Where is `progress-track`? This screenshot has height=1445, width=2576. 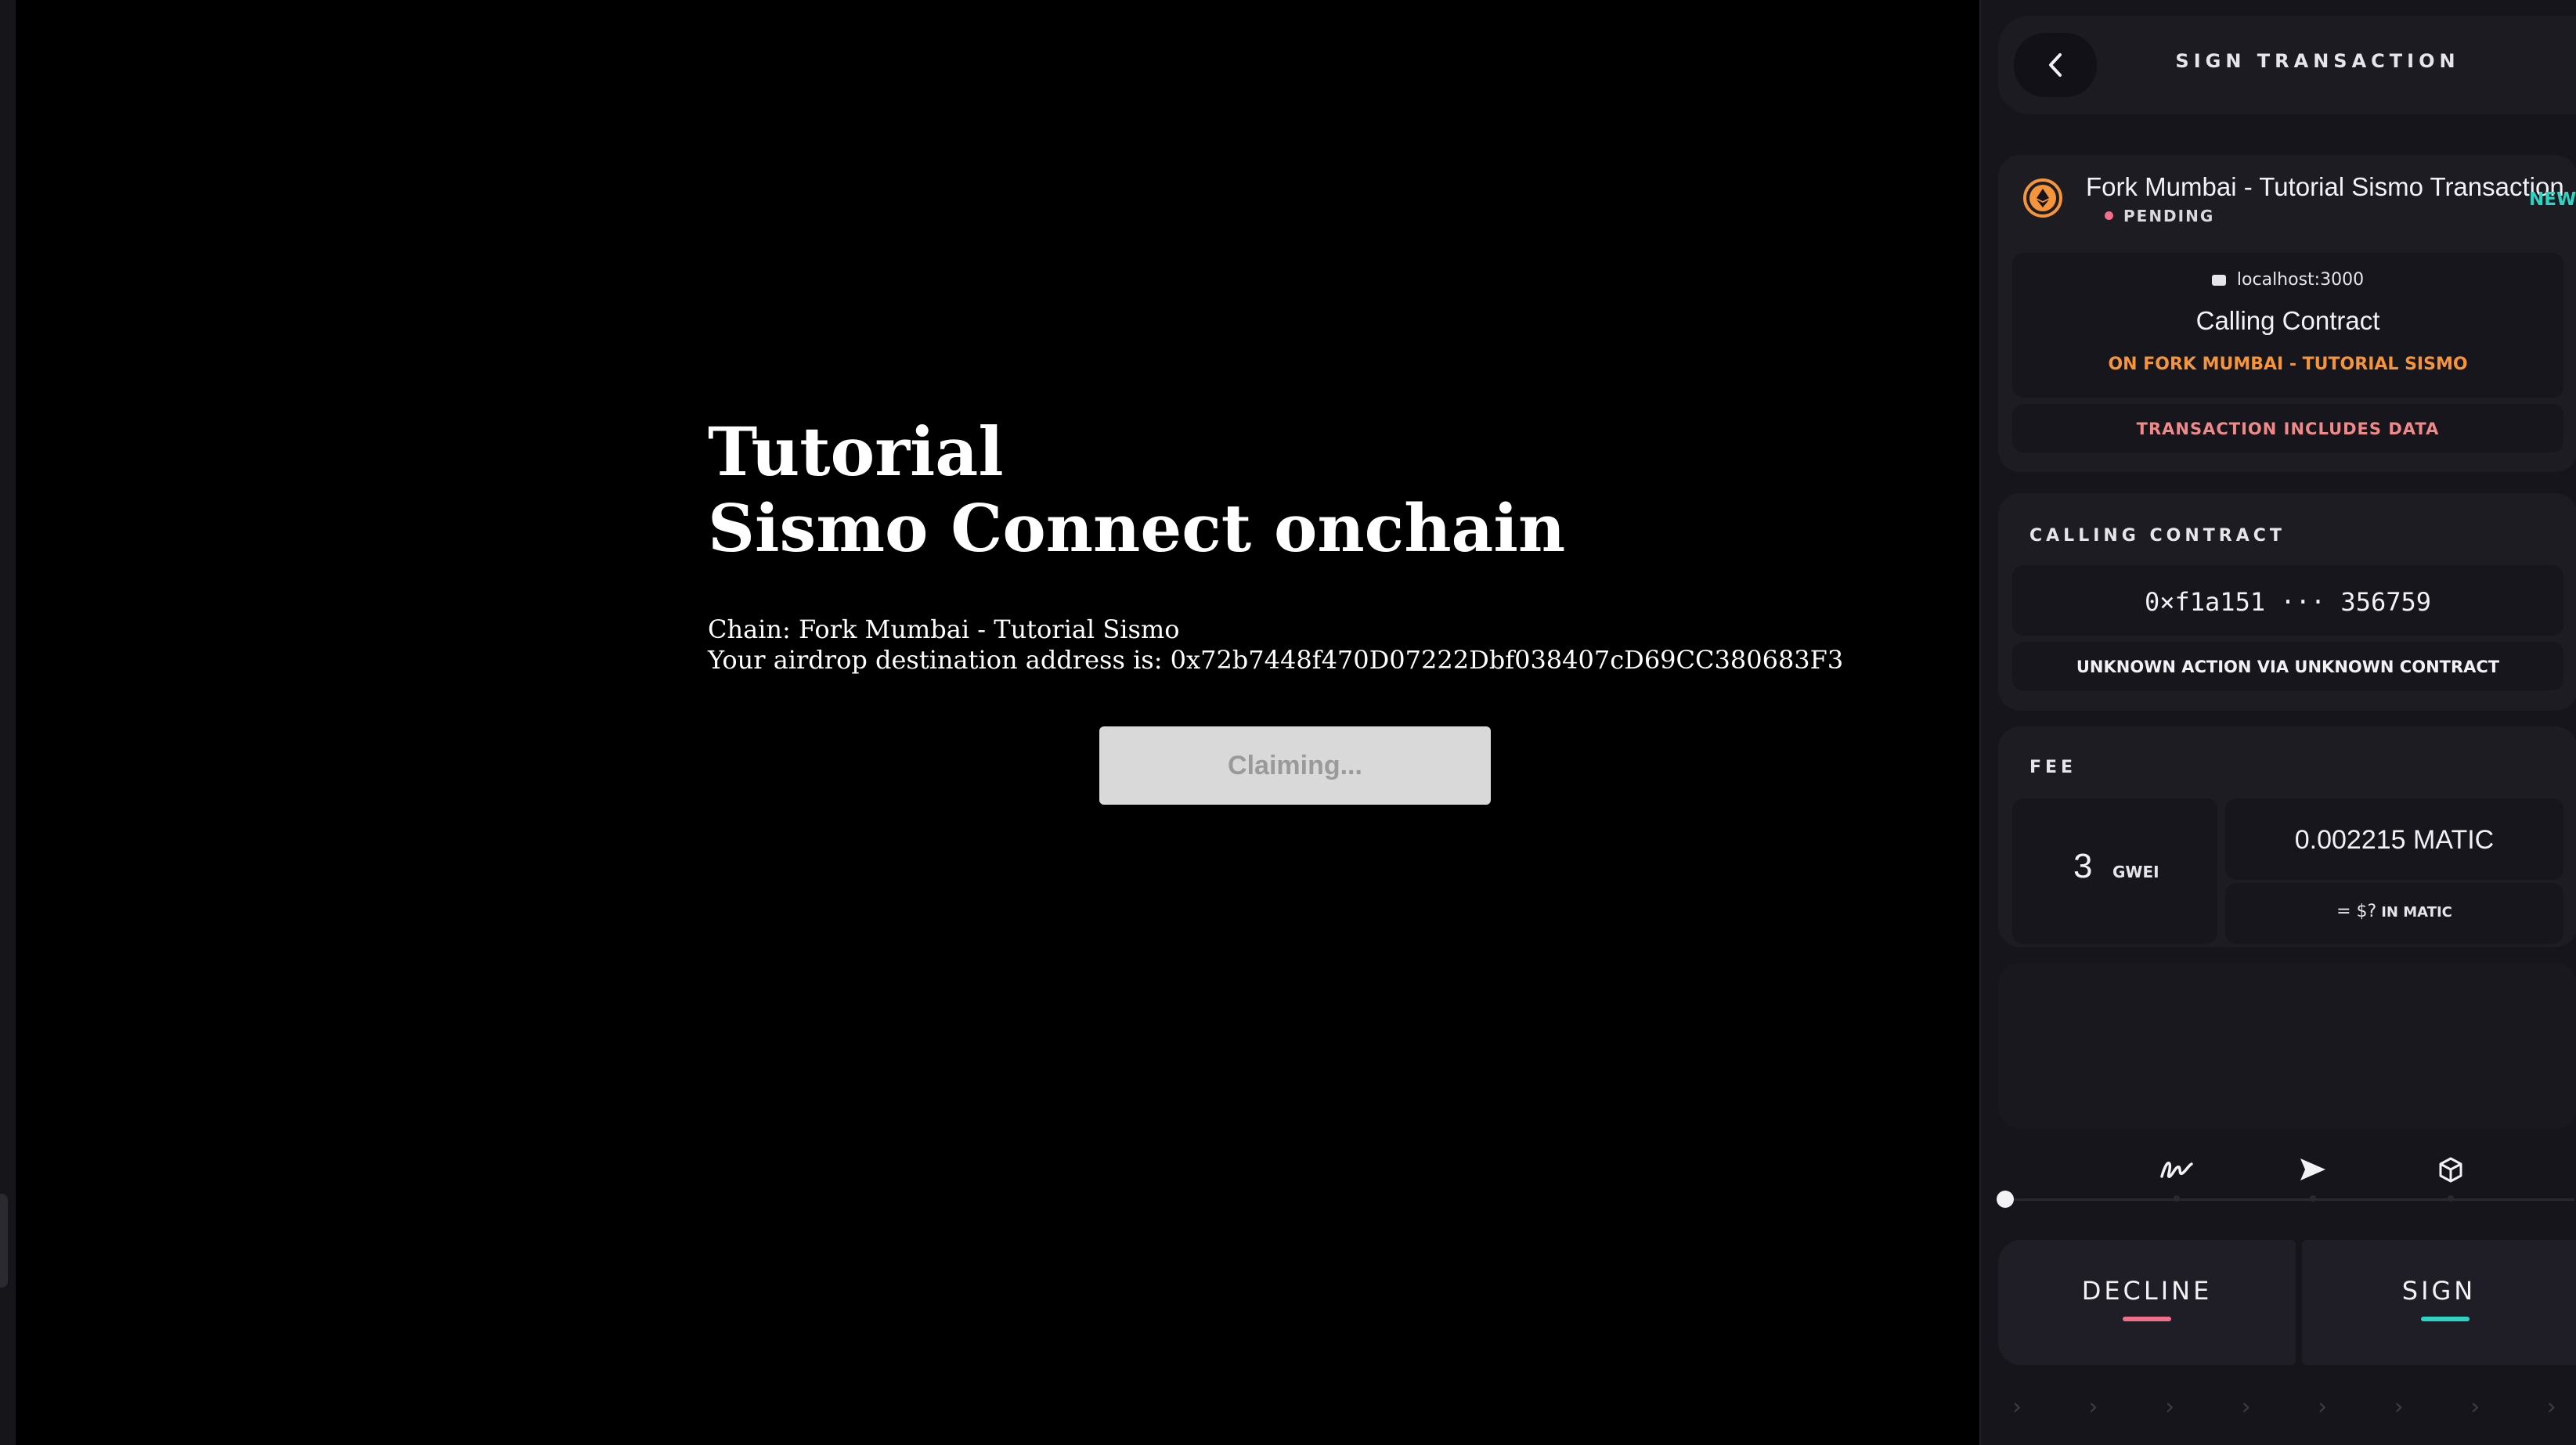 progress-track is located at coordinates (2288, 1199).